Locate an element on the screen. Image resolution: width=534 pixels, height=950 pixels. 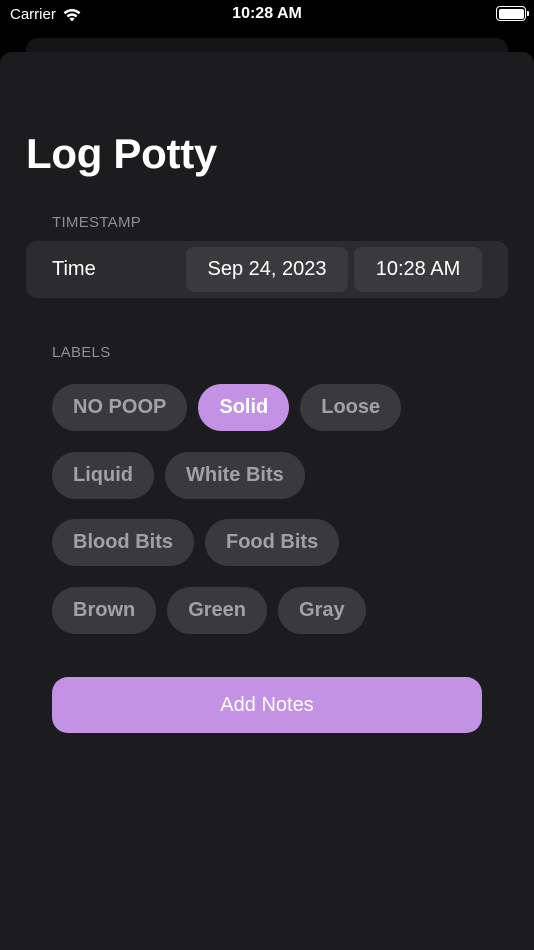
labels-header: LABELS is located at coordinates (81, 352).